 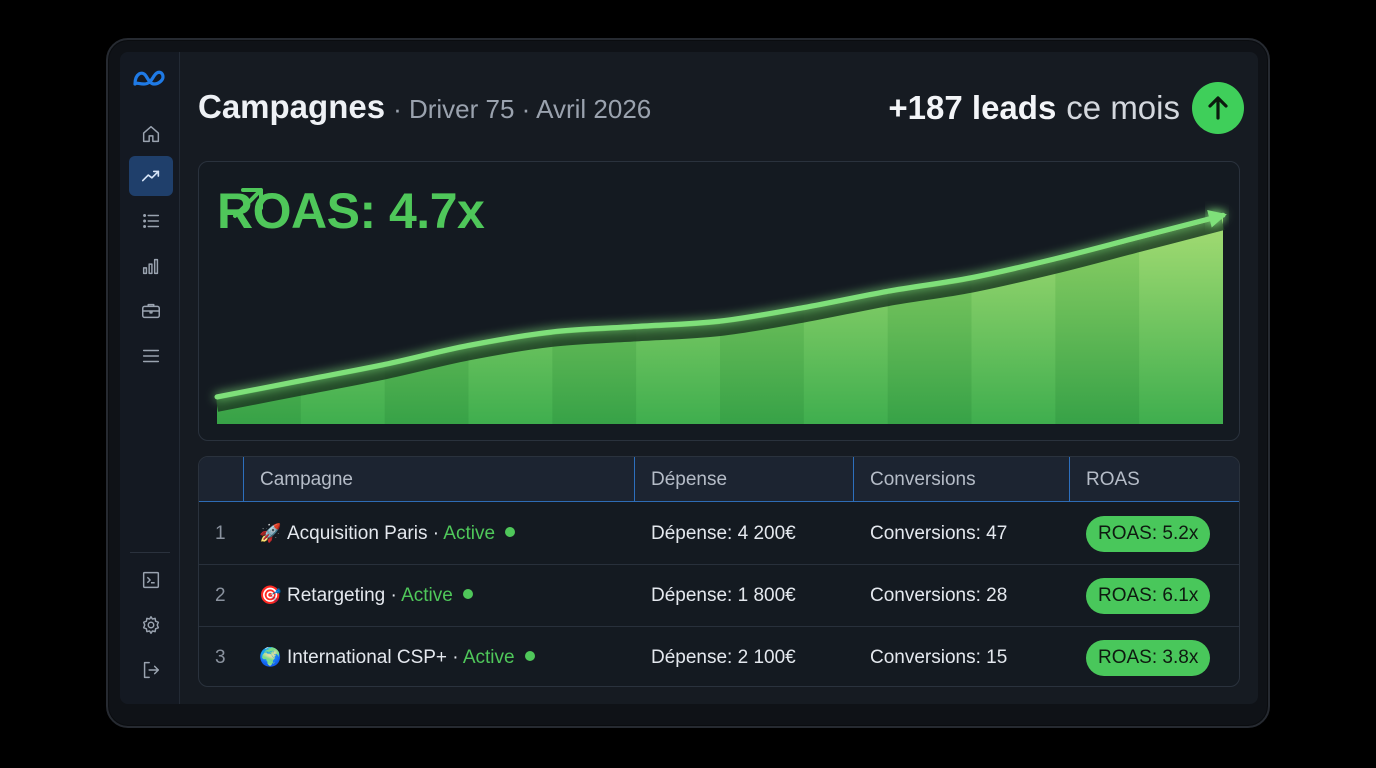 What do you see at coordinates (292, 106) in the screenshot?
I see `page-title: Campagnes` at bounding box center [292, 106].